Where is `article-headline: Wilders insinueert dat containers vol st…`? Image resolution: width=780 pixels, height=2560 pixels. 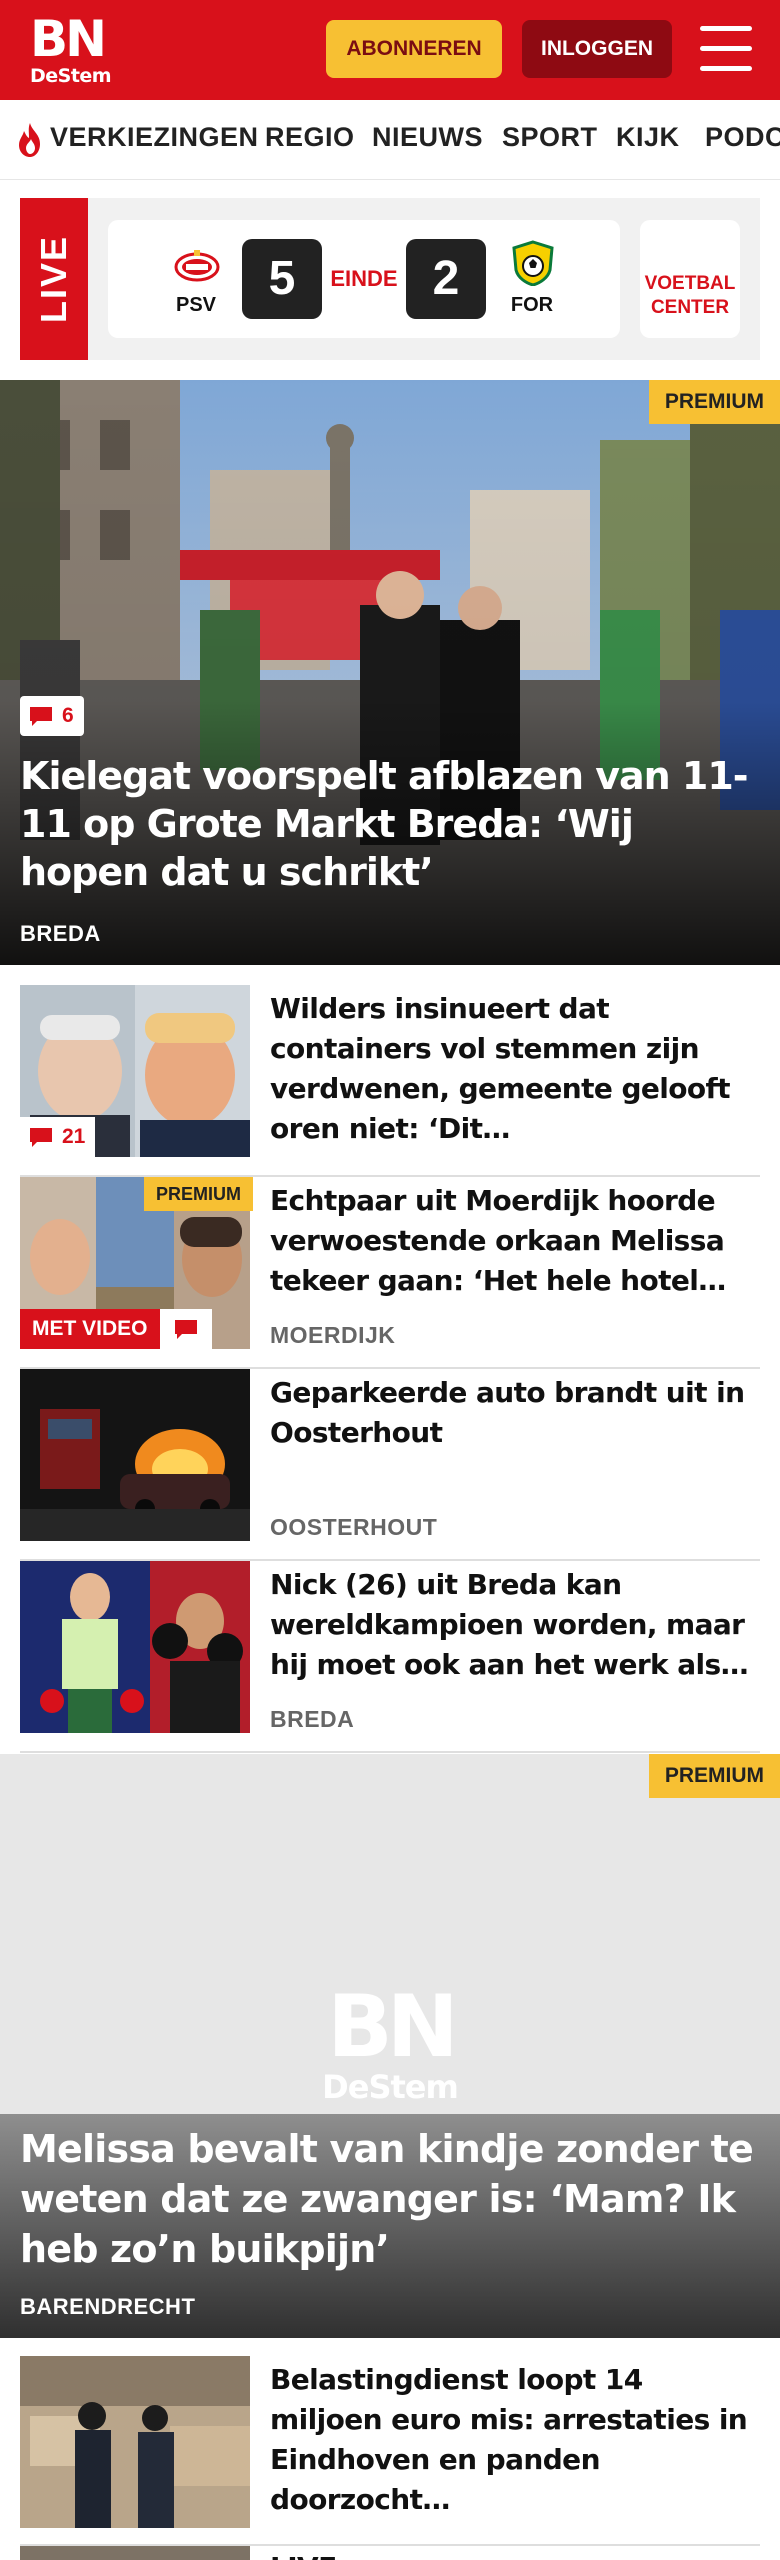
article-headline: Wilders insinueert dat containers vol st… is located at coordinates (515, 1069).